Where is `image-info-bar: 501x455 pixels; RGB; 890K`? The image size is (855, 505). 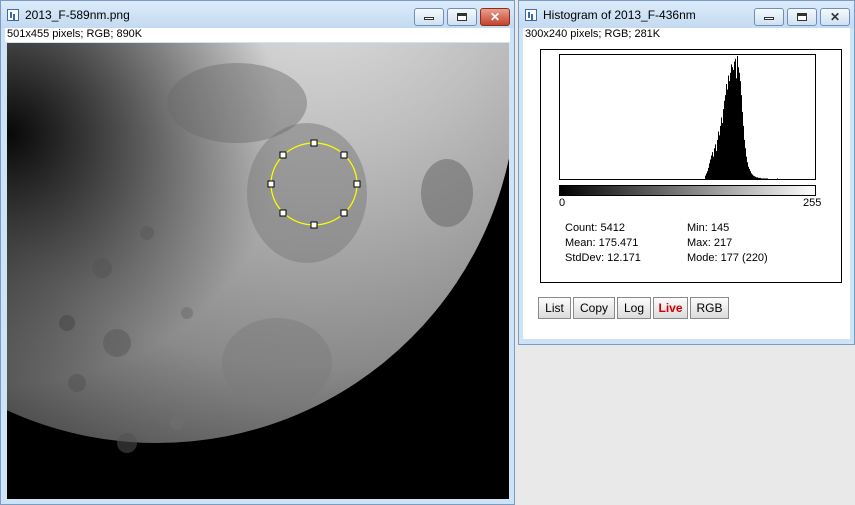
image-info-bar: 501x455 pixels; RGB; 890K is located at coordinates (257, 35).